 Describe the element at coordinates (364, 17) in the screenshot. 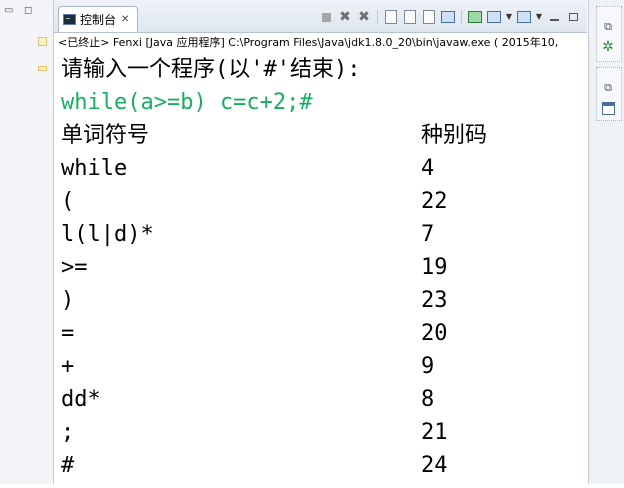

I see `remove-all-icon: ✖` at that location.